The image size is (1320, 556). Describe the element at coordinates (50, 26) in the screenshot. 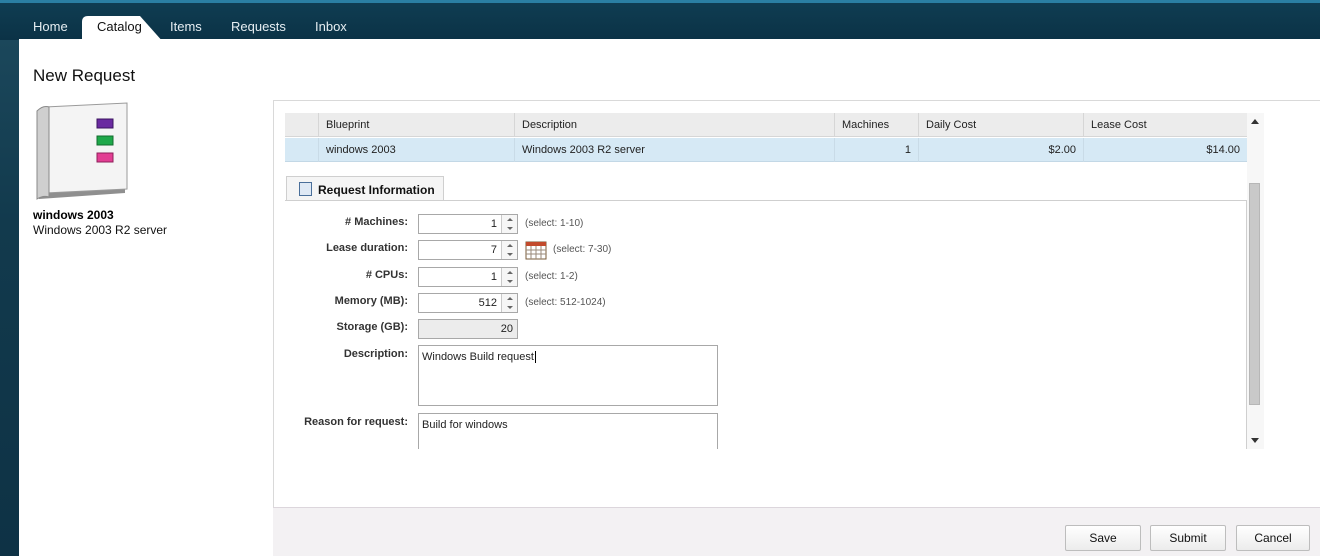

I see `tab-home: Home` at that location.